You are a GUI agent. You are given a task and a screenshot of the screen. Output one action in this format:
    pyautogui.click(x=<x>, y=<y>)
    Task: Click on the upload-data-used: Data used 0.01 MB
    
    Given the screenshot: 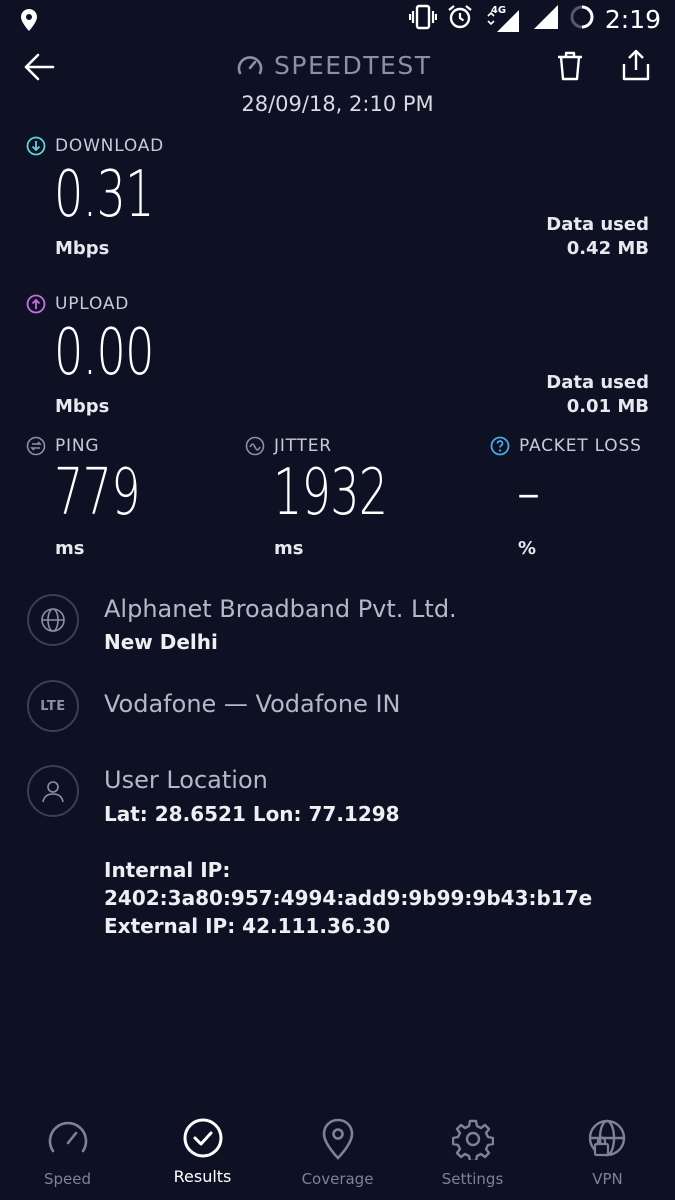 What is the action you would take?
    pyautogui.click(x=597, y=395)
    